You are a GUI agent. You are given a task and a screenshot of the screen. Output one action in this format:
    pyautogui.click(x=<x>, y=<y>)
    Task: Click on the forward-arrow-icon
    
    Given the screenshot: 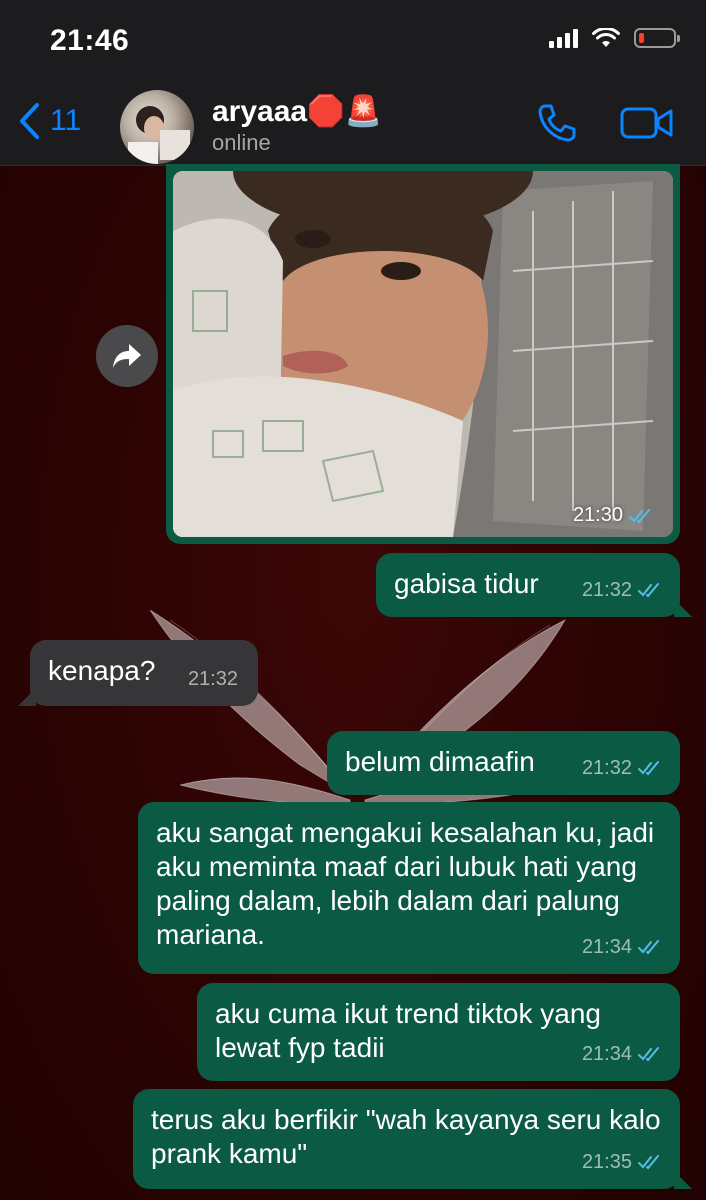 What is the action you would take?
    pyautogui.click(x=127, y=356)
    